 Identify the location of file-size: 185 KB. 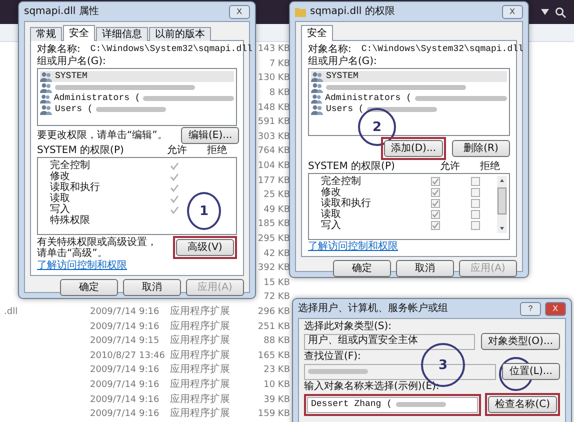
(273, 224).